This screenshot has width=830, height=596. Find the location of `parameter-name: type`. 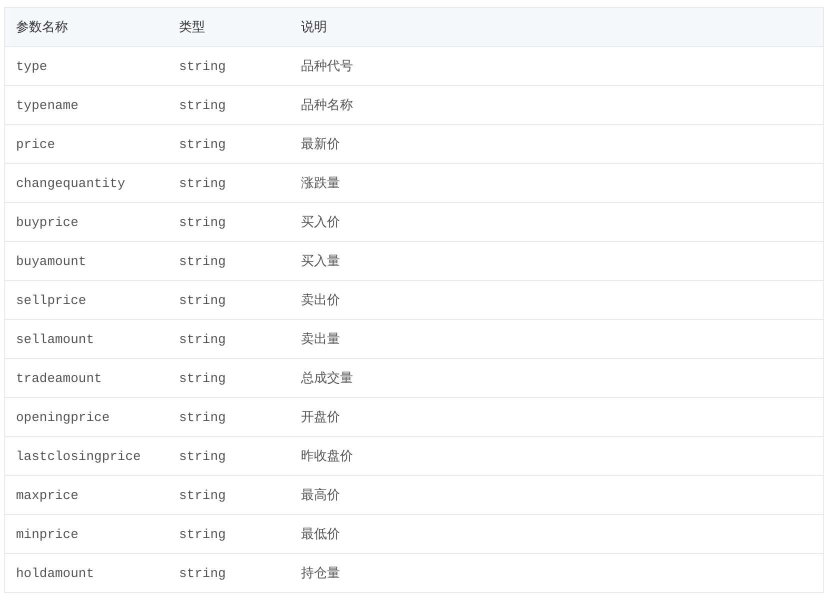

parameter-name: type is located at coordinates (32, 66).